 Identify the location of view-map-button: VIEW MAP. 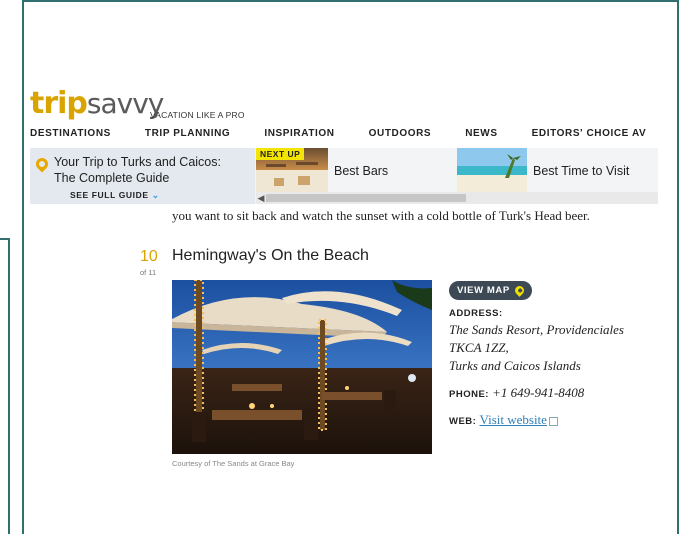
(490, 290).